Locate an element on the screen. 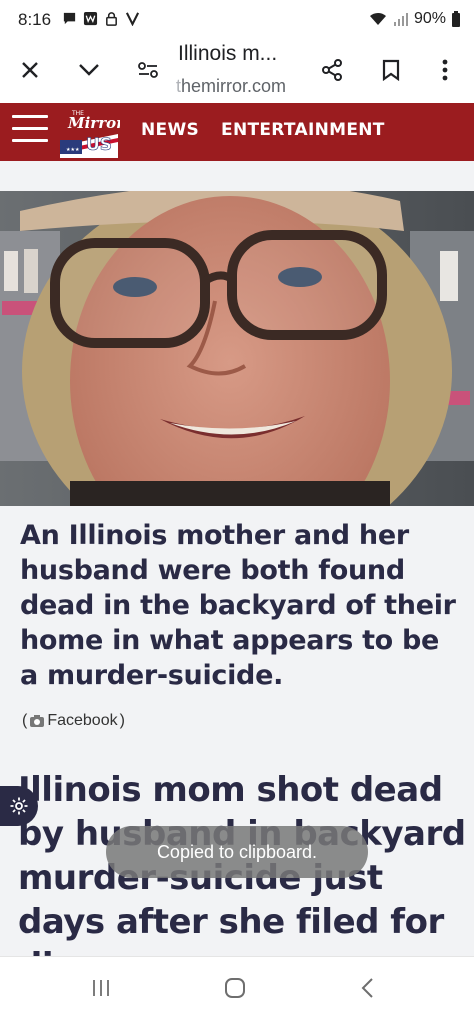 The width and height of the screenshot is (474, 1016). system-navigation-bar is located at coordinates (237, 986).